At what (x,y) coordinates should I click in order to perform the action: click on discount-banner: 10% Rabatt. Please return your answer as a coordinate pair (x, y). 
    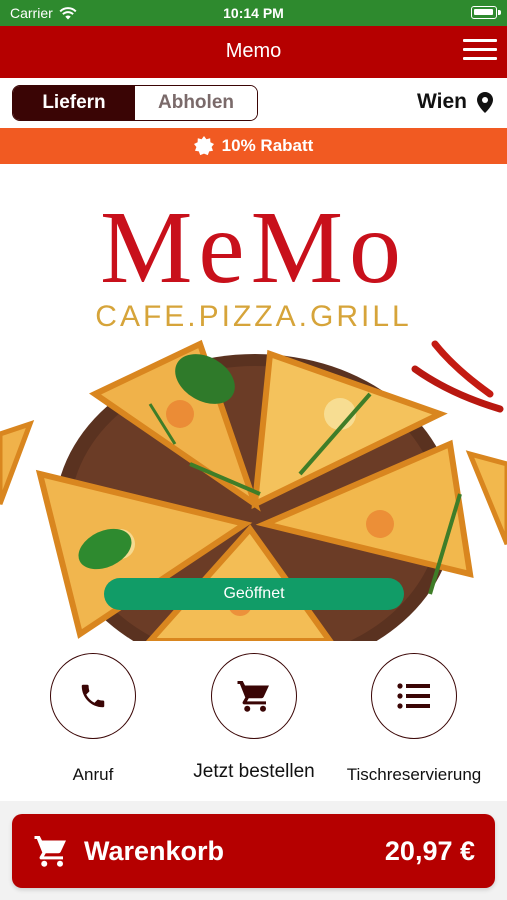
    Looking at the image, I should click on (253, 146).